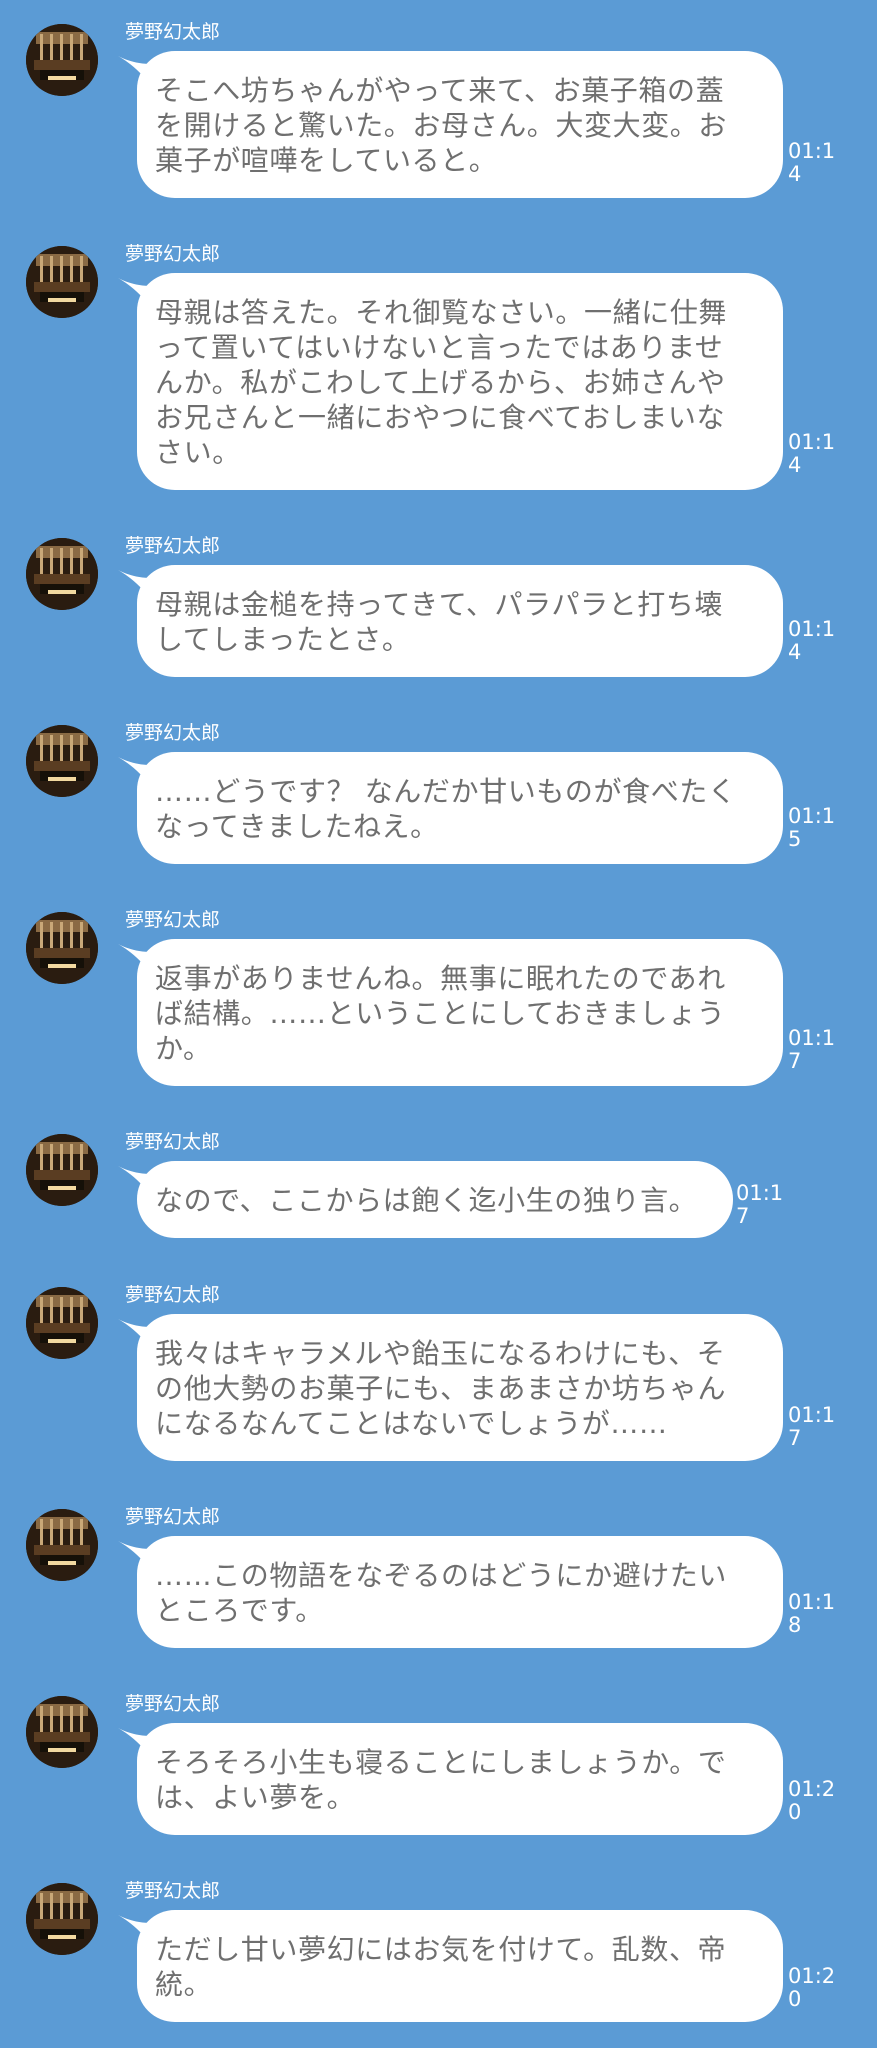  I want to click on message-bubble: ……どうです？ なんだか甘いものが食べたくなってきましたねえ。, so click(460, 808).